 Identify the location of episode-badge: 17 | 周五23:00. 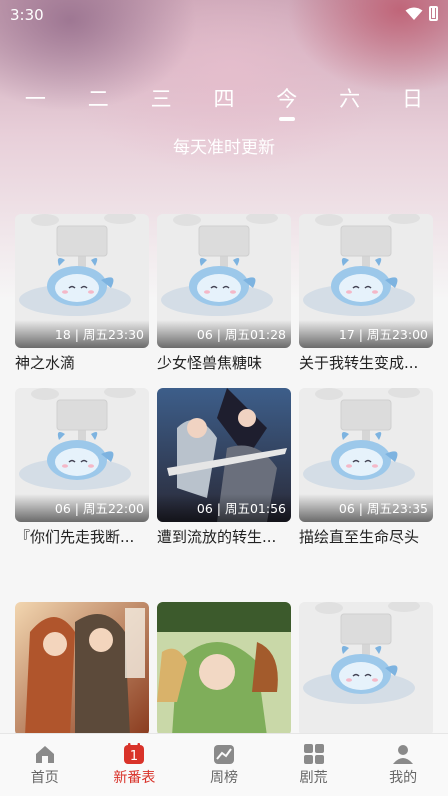
(383, 334).